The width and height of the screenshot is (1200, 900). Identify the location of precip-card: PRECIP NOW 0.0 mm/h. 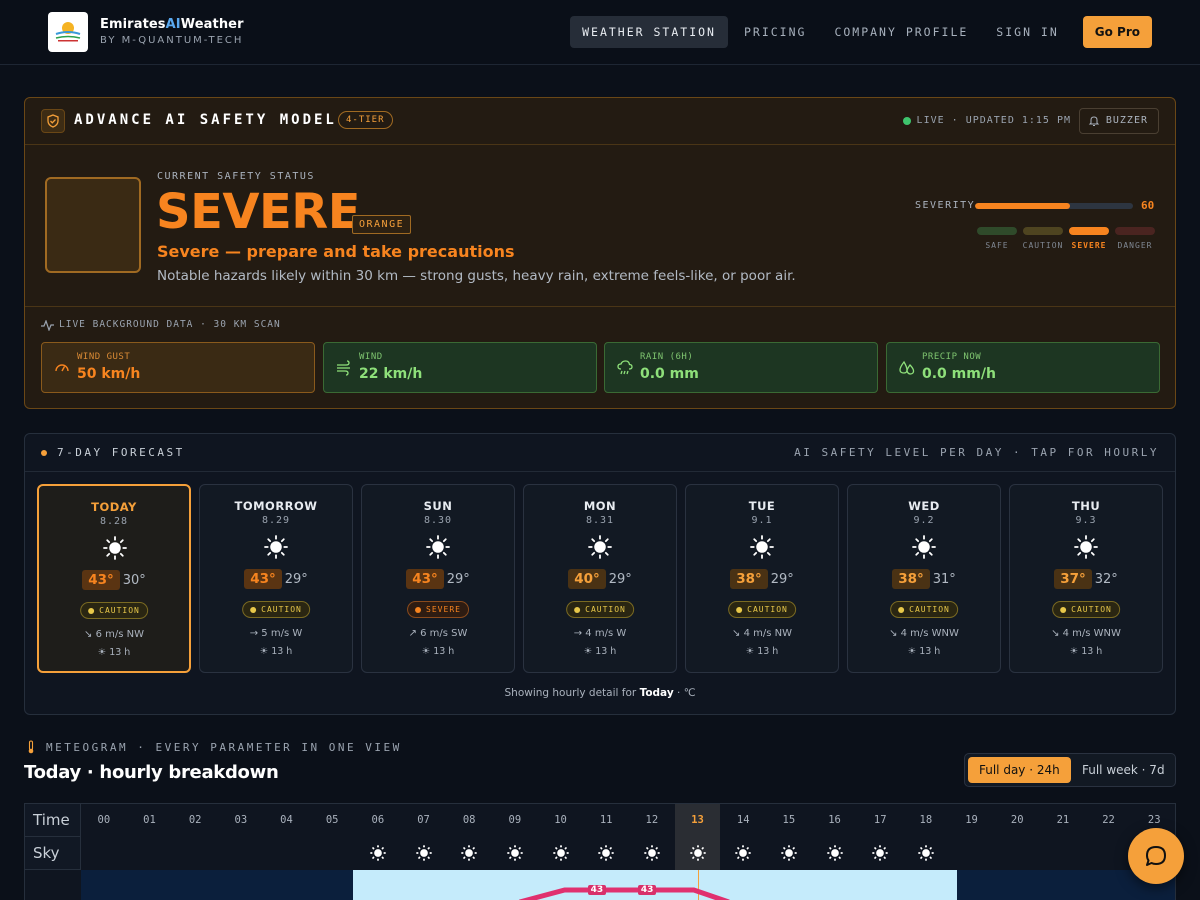
(1023, 367).